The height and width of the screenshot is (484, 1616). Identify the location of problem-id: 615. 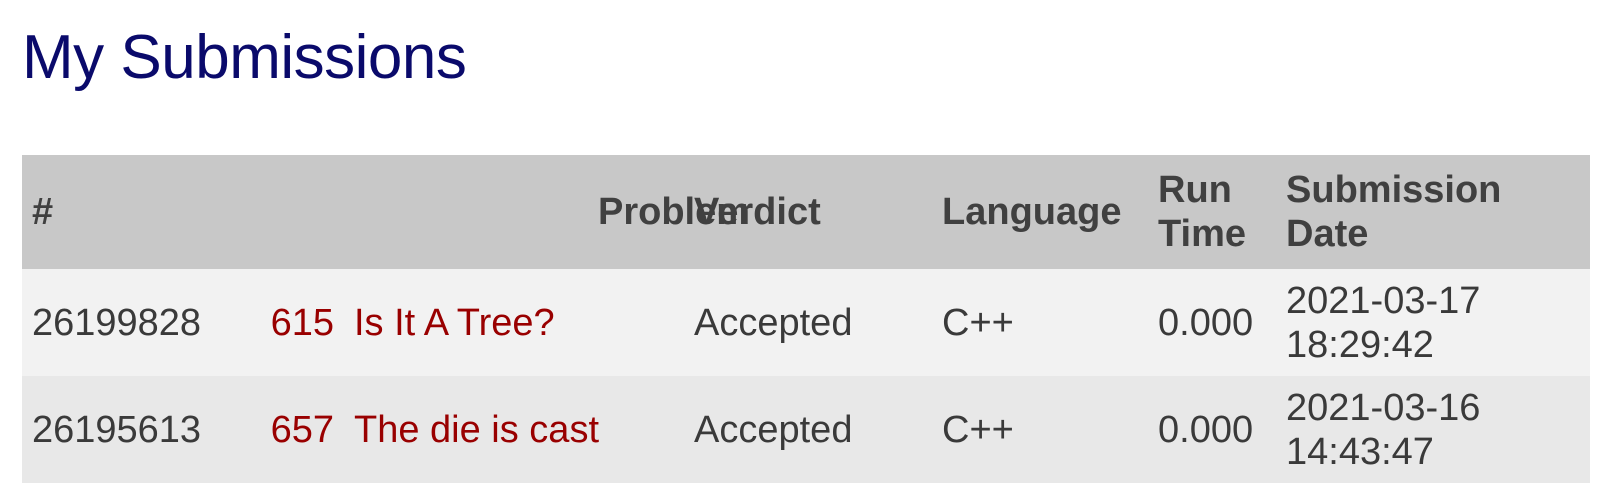
(297, 322).